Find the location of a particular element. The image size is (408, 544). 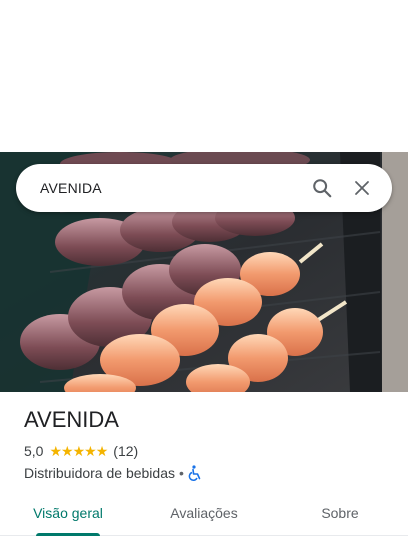

close-icon is located at coordinates (362, 188).